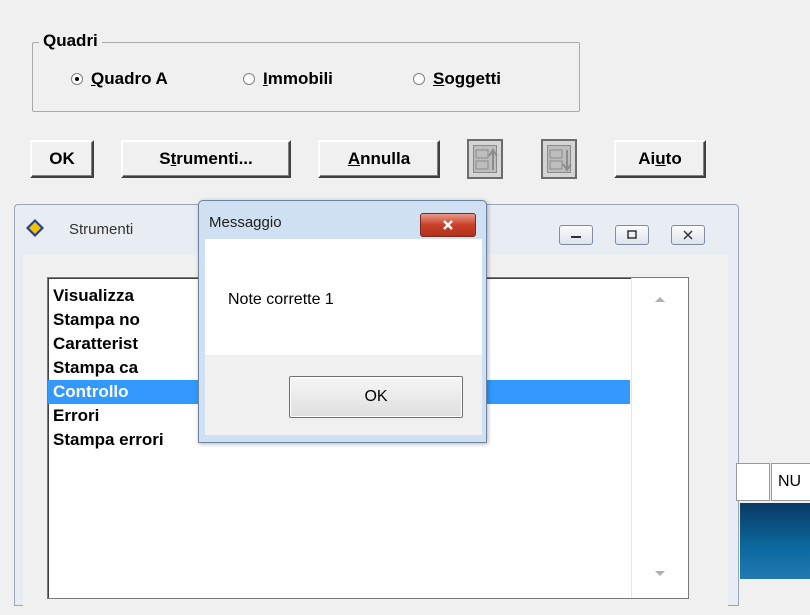 The width and height of the screenshot is (810, 615). What do you see at coordinates (659, 438) in the screenshot?
I see `vertical-scrollbar` at bounding box center [659, 438].